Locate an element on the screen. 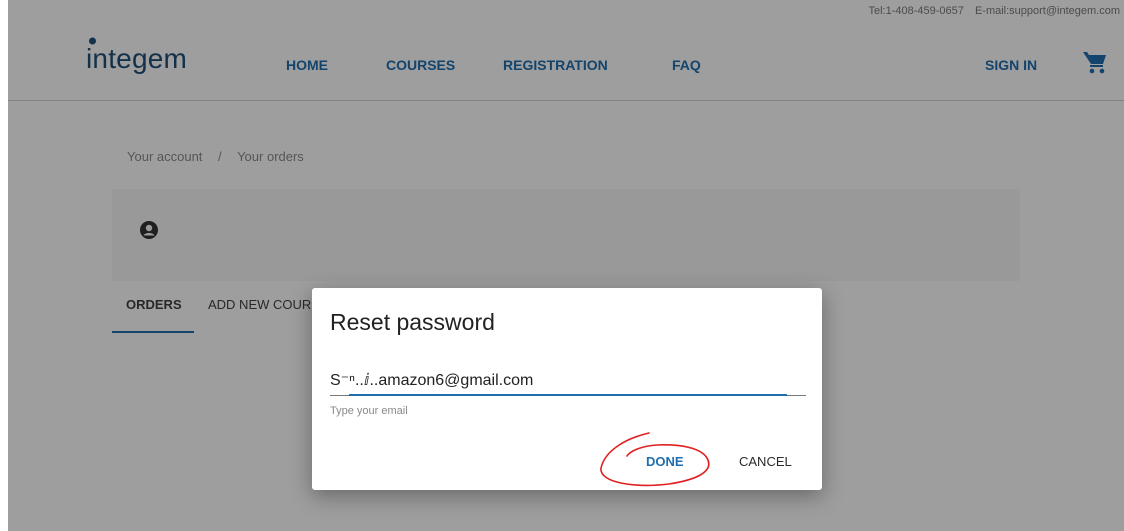 This screenshot has width=1124, height=531. cancel-button: CANCEL is located at coordinates (765, 461).